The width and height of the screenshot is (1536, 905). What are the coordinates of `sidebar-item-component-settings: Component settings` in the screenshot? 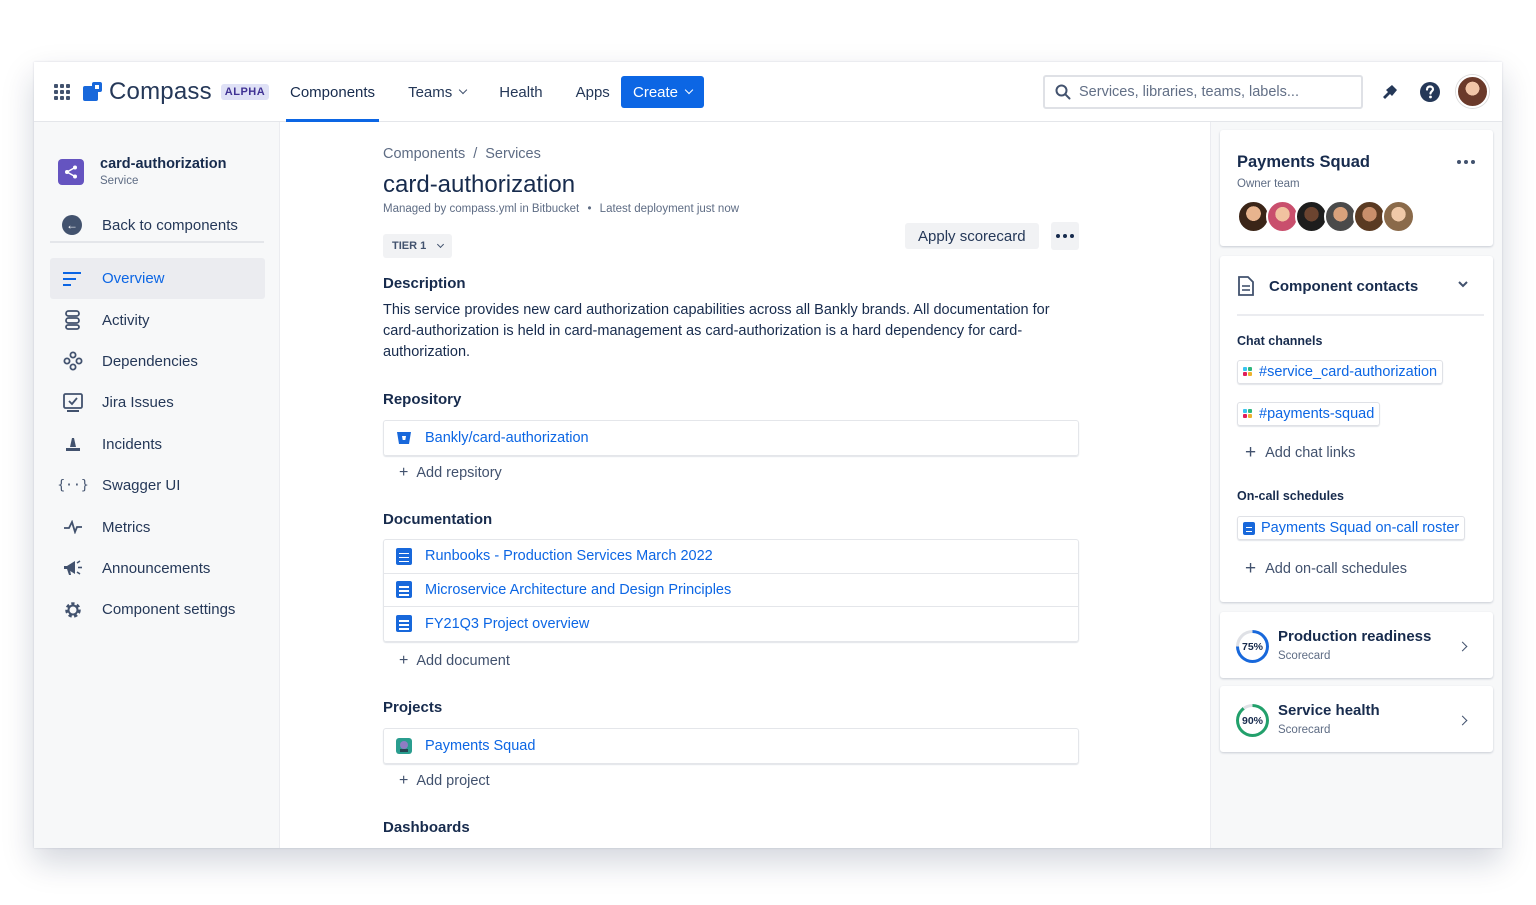 It's located at (157, 609).